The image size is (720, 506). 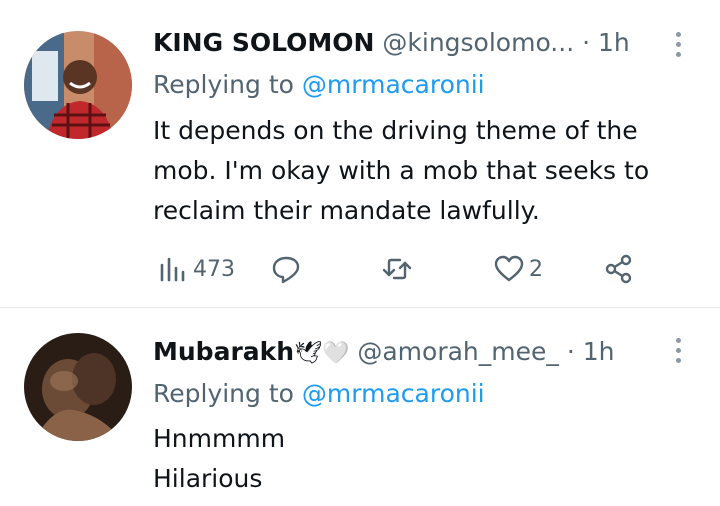 What do you see at coordinates (172, 269) in the screenshot?
I see `analytics-icon` at bounding box center [172, 269].